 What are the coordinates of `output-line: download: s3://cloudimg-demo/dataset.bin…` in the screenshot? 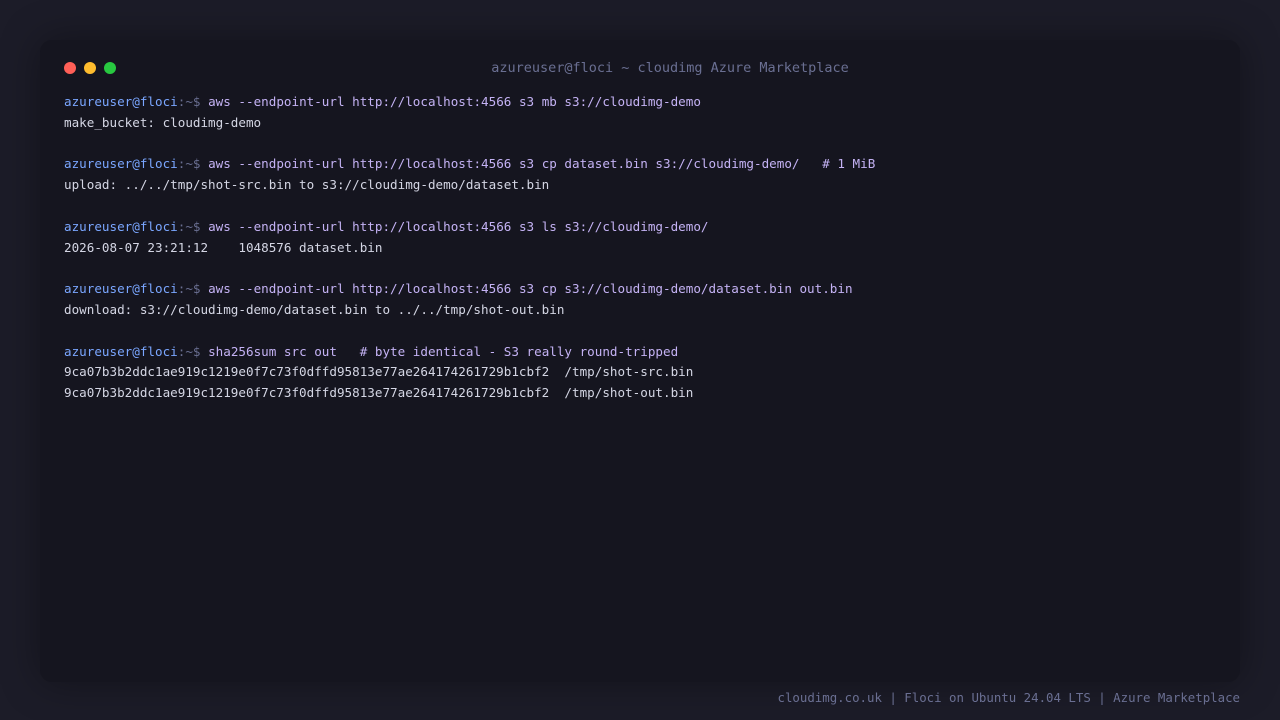 It's located at (314, 309).